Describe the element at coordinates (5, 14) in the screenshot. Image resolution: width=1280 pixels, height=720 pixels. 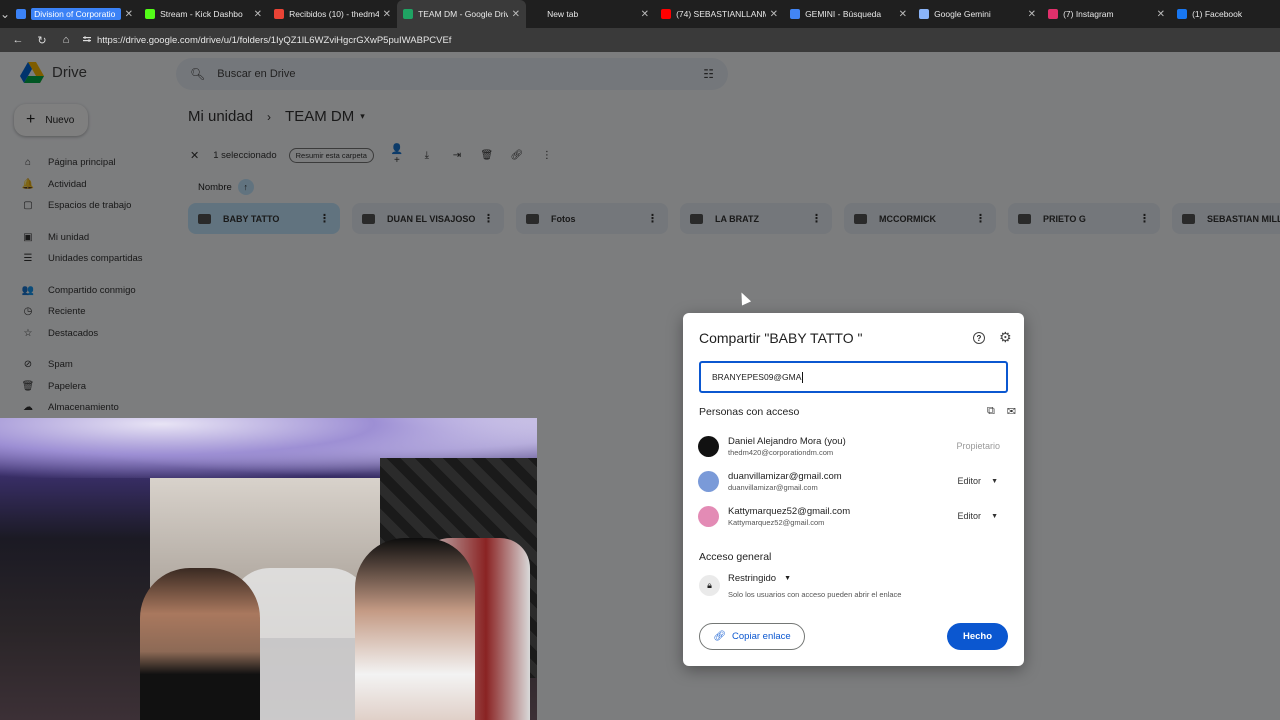
I see `tab-search-icon: ⌄` at that location.